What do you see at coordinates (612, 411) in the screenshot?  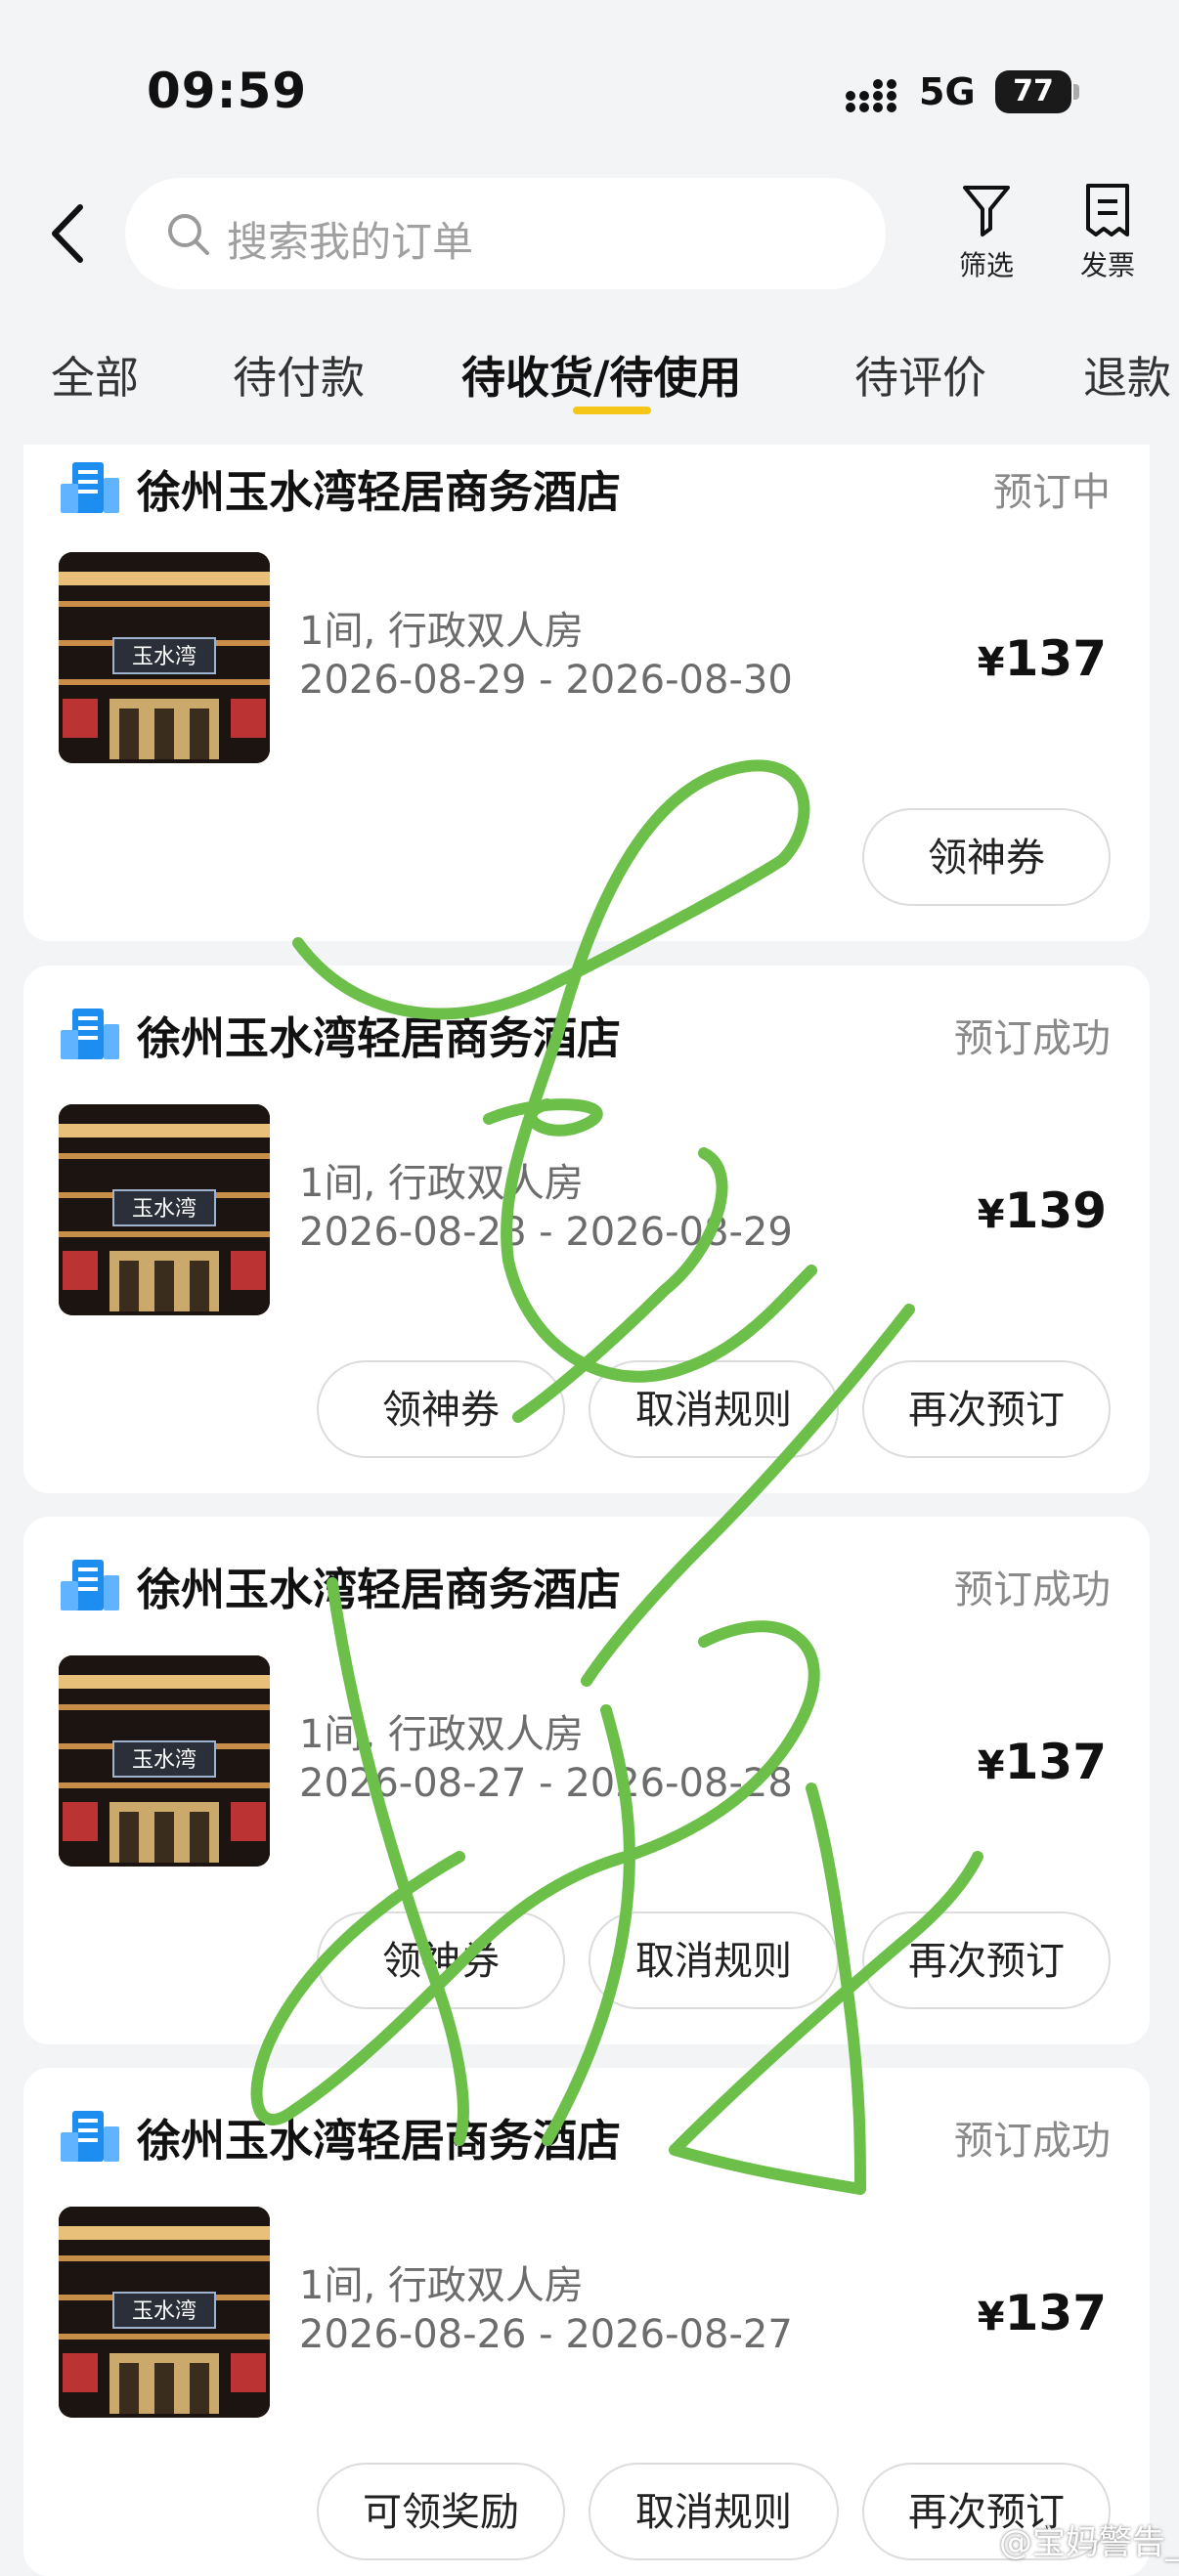 I see `active-tab-indicator` at bounding box center [612, 411].